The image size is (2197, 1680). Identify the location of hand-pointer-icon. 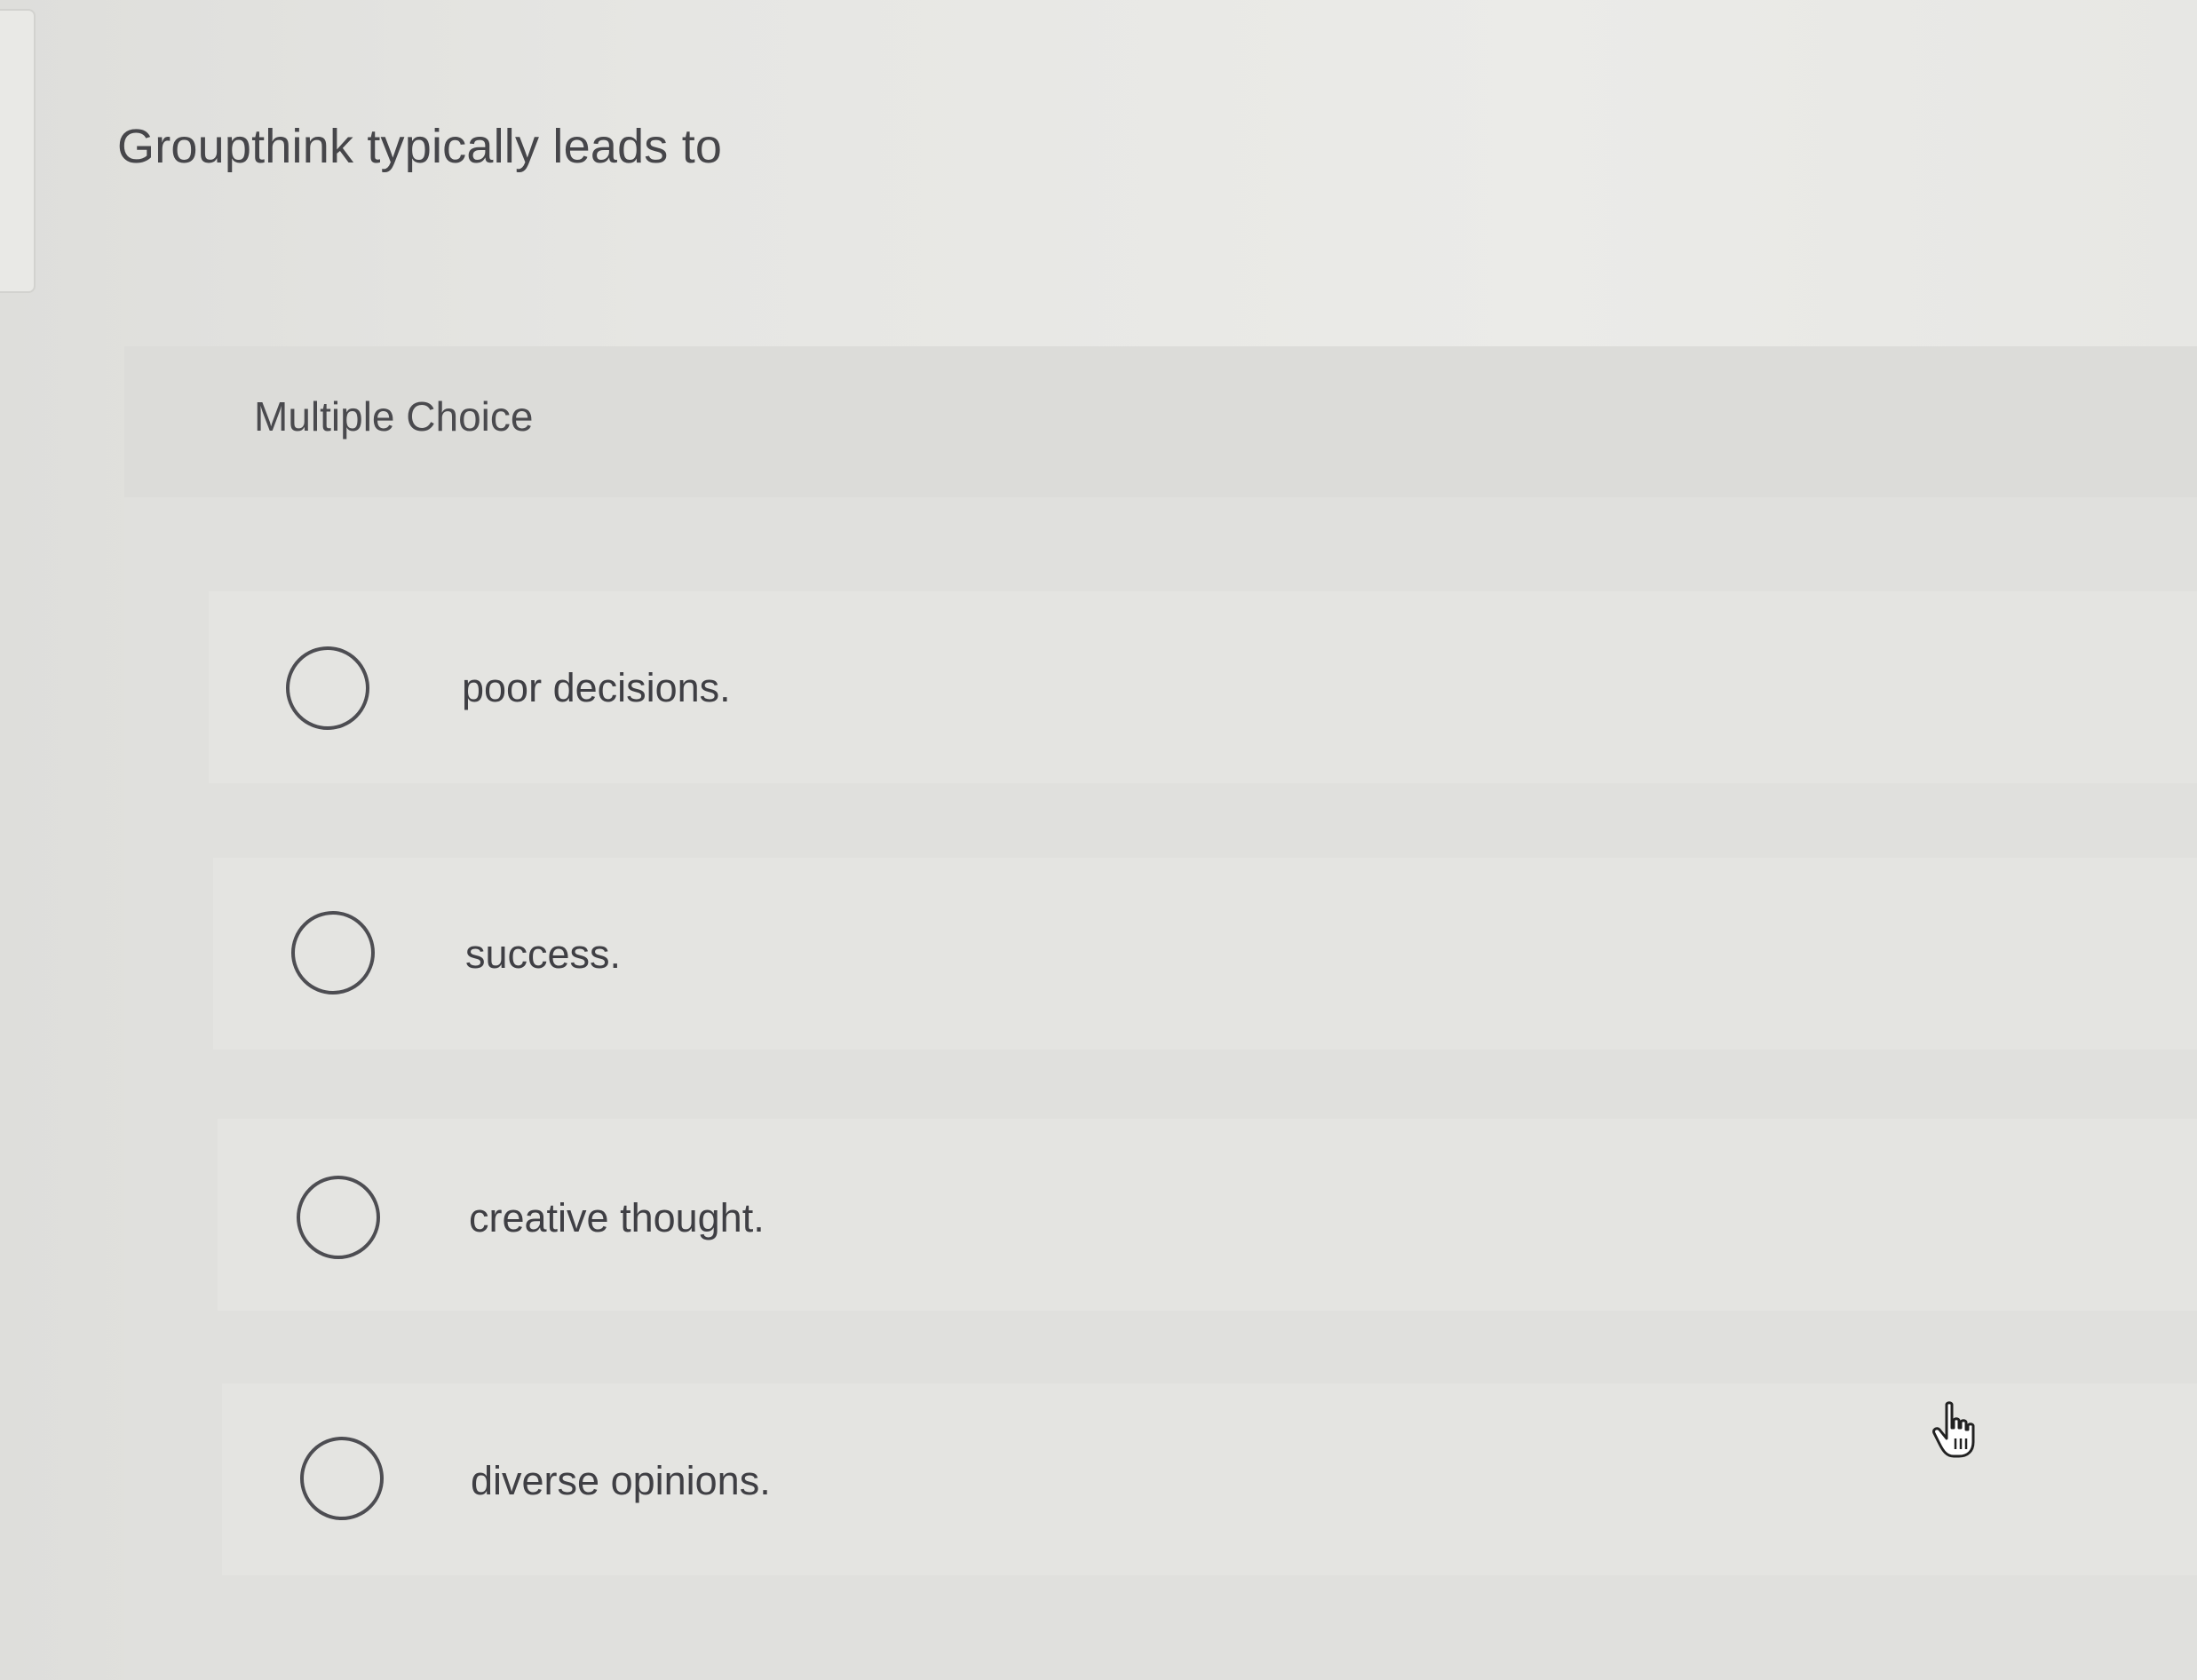
(1953, 1429).